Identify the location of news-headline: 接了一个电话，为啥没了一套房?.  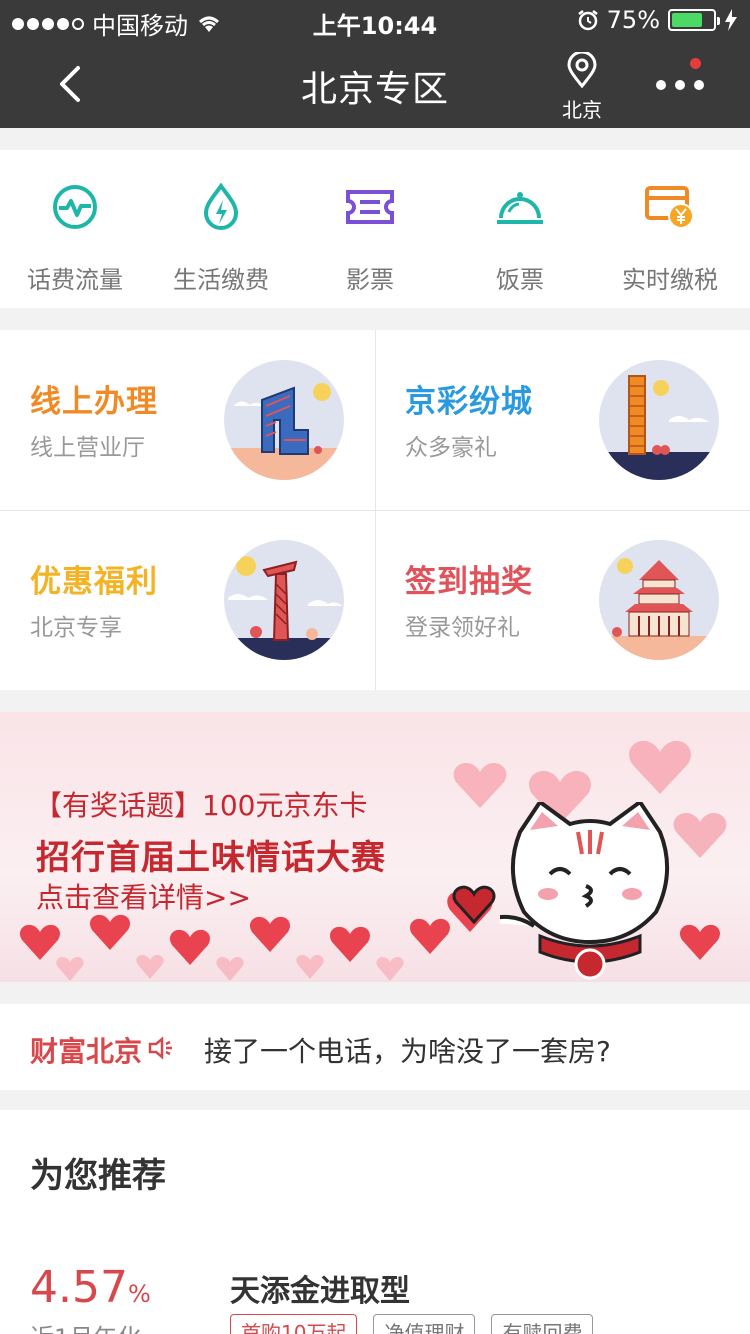
(407, 1051).